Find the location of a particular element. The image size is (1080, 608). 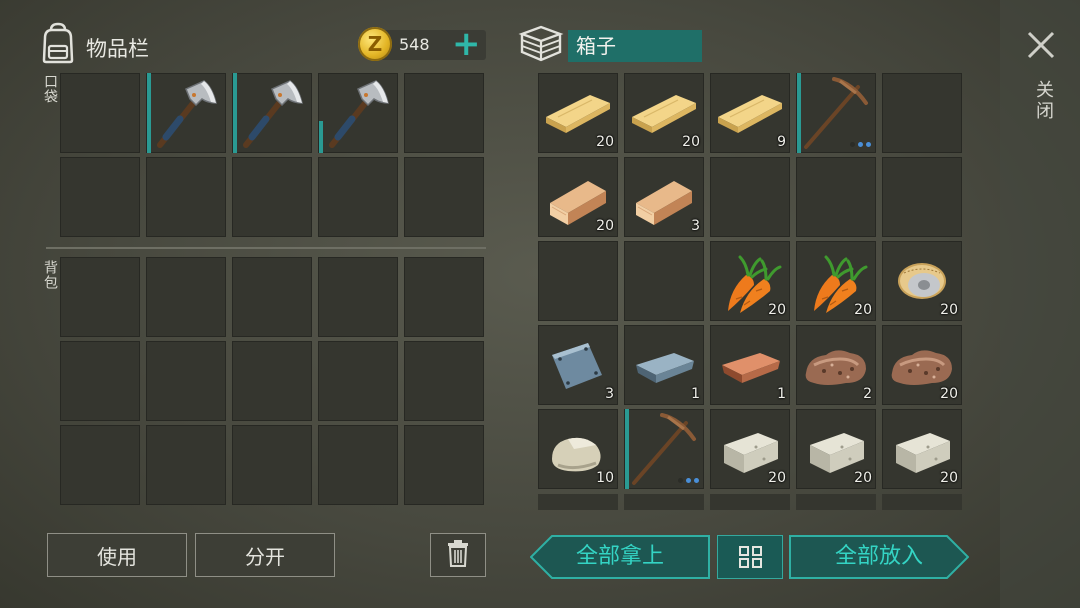

put-all-button: 全部放入 is located at coordinates (879, 557).